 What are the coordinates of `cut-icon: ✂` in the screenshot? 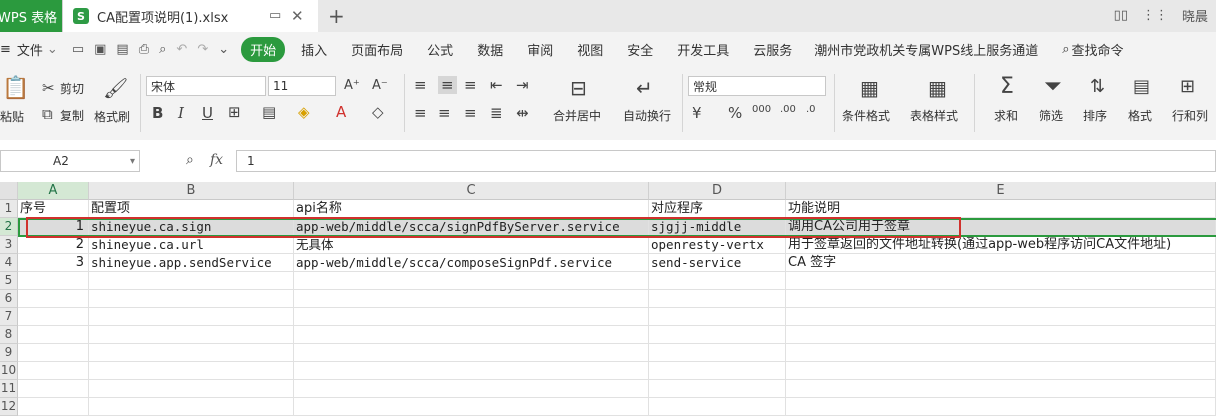 It's located at (48, 88).